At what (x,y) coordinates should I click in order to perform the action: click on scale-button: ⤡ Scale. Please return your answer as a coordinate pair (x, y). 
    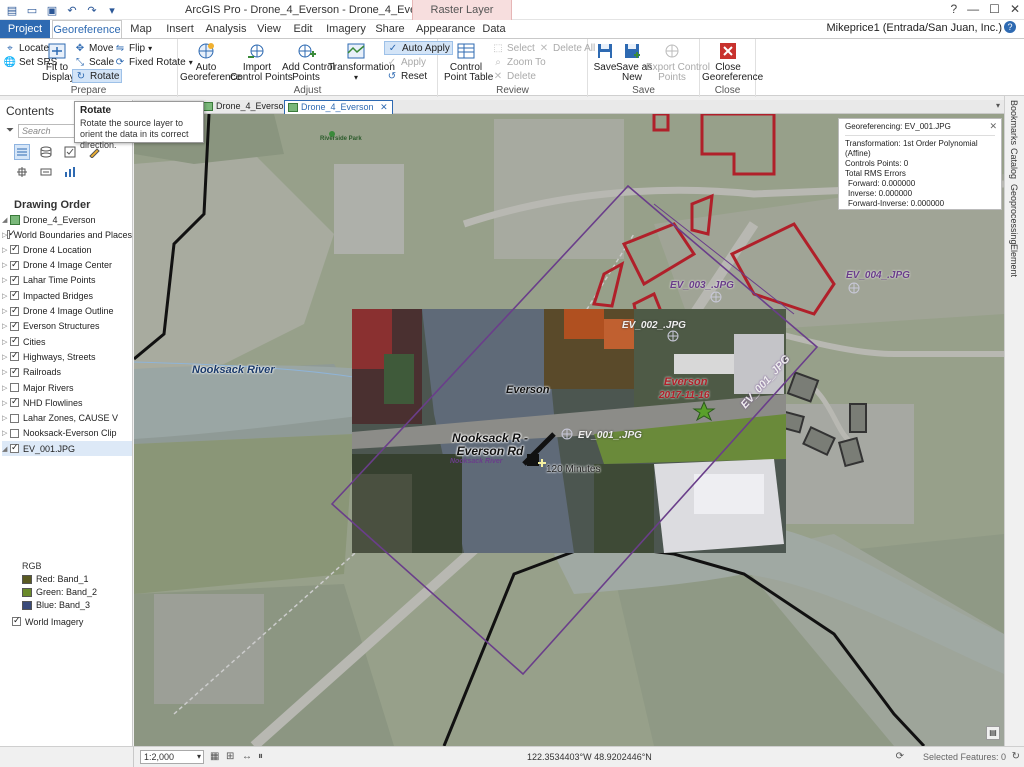
    Looking at the image, I should click on (94, 62).